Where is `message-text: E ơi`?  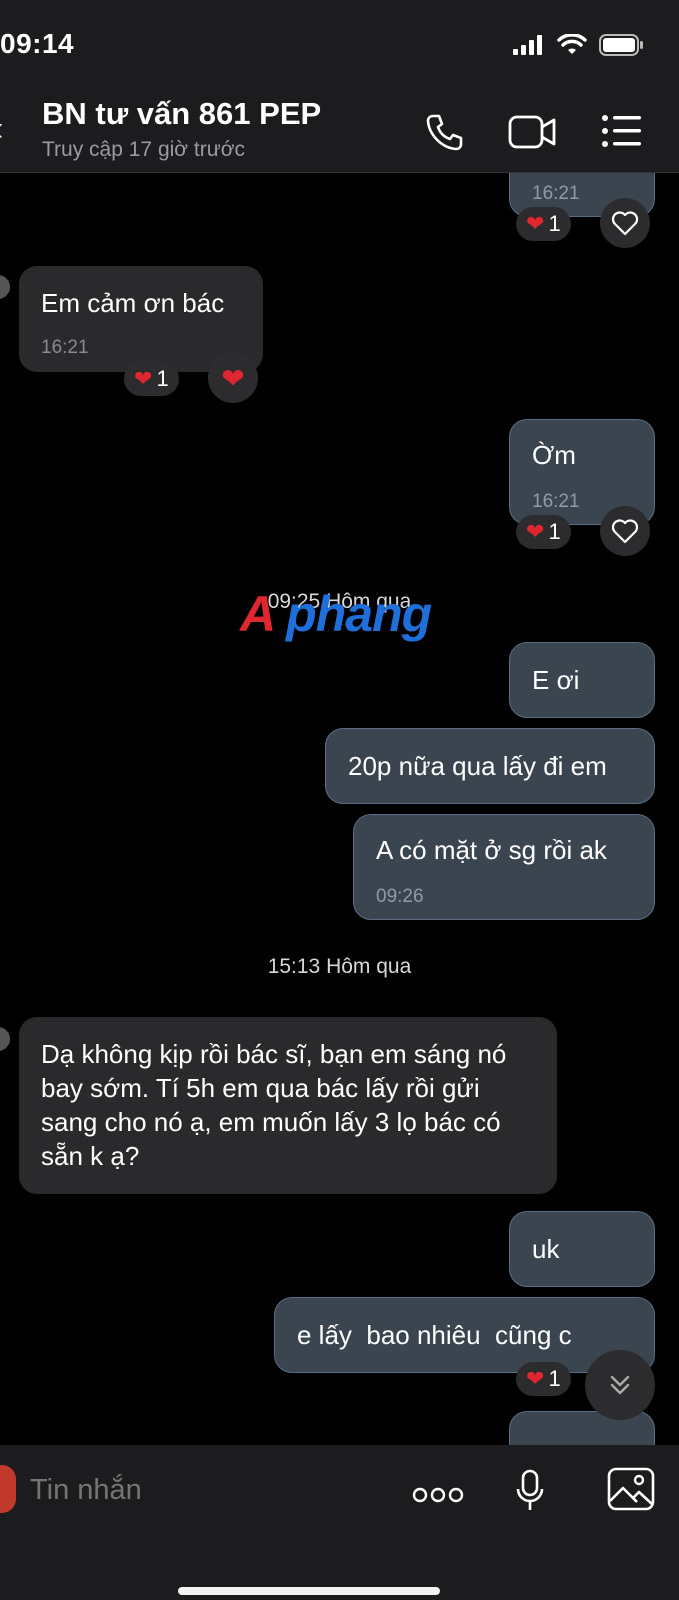 message-text: E ơi is located at coordinates (556, 680).